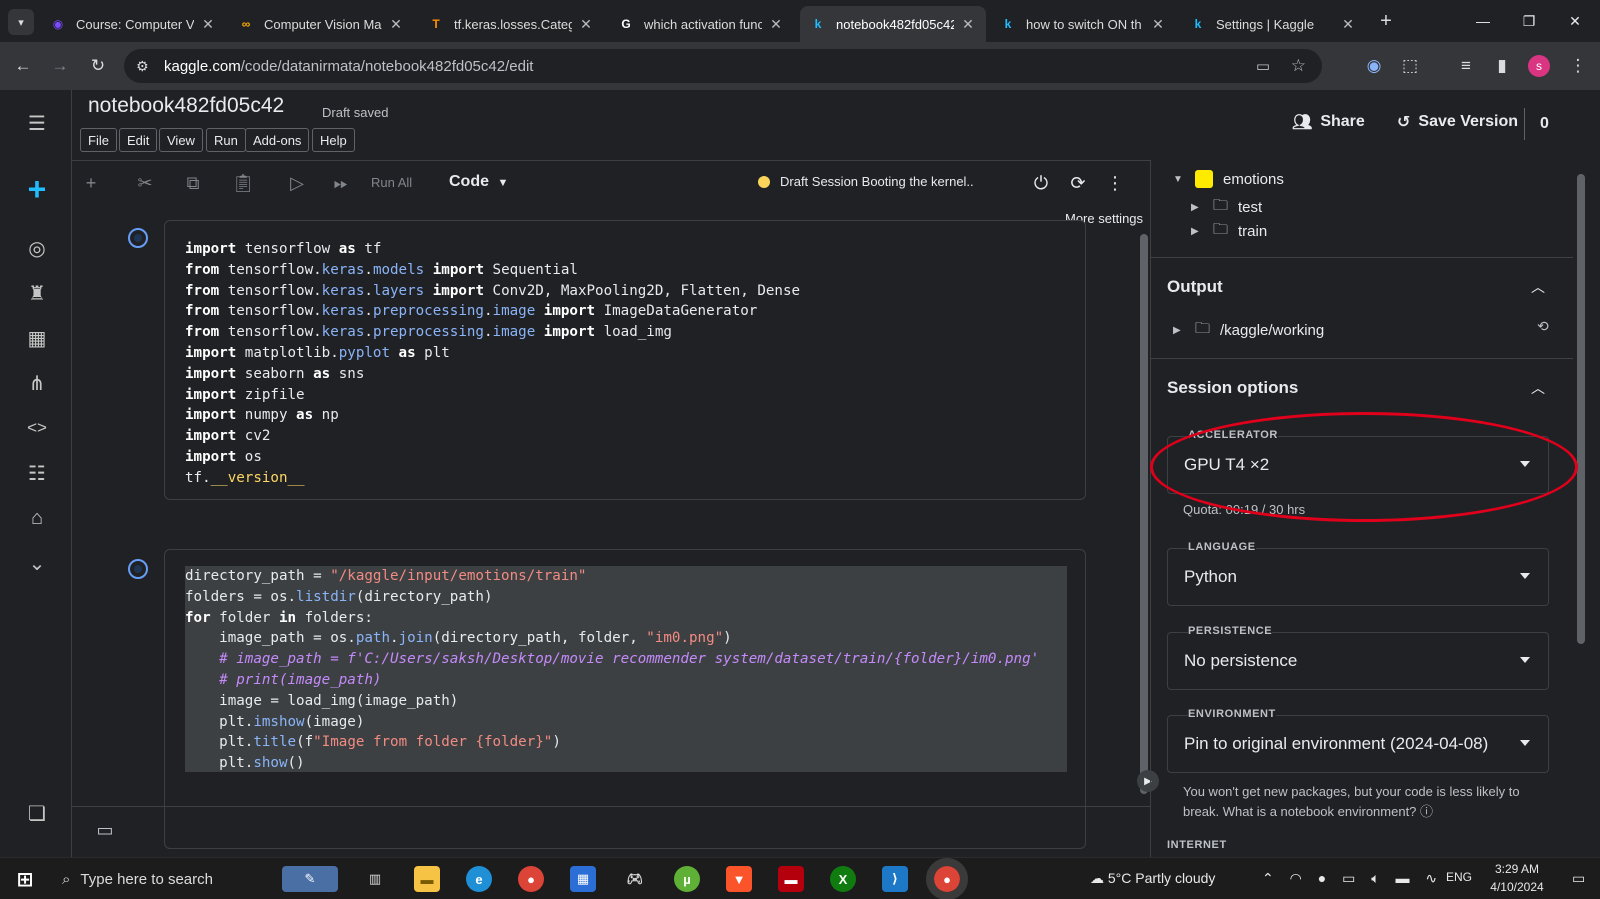  I want to click on browser-tab: ∞ Computer Vision Ma ✕, so click(321, 24).